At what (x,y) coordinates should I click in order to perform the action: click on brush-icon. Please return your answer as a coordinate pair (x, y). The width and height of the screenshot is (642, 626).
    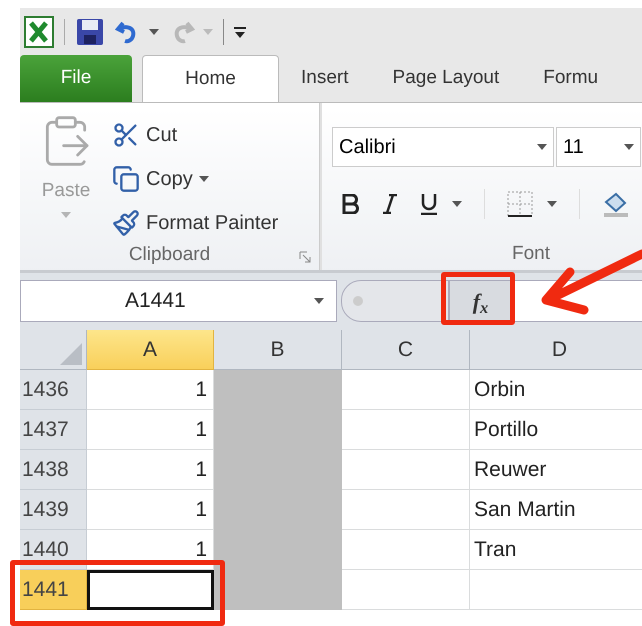
    Looking at the image, I should click on (126, 223).